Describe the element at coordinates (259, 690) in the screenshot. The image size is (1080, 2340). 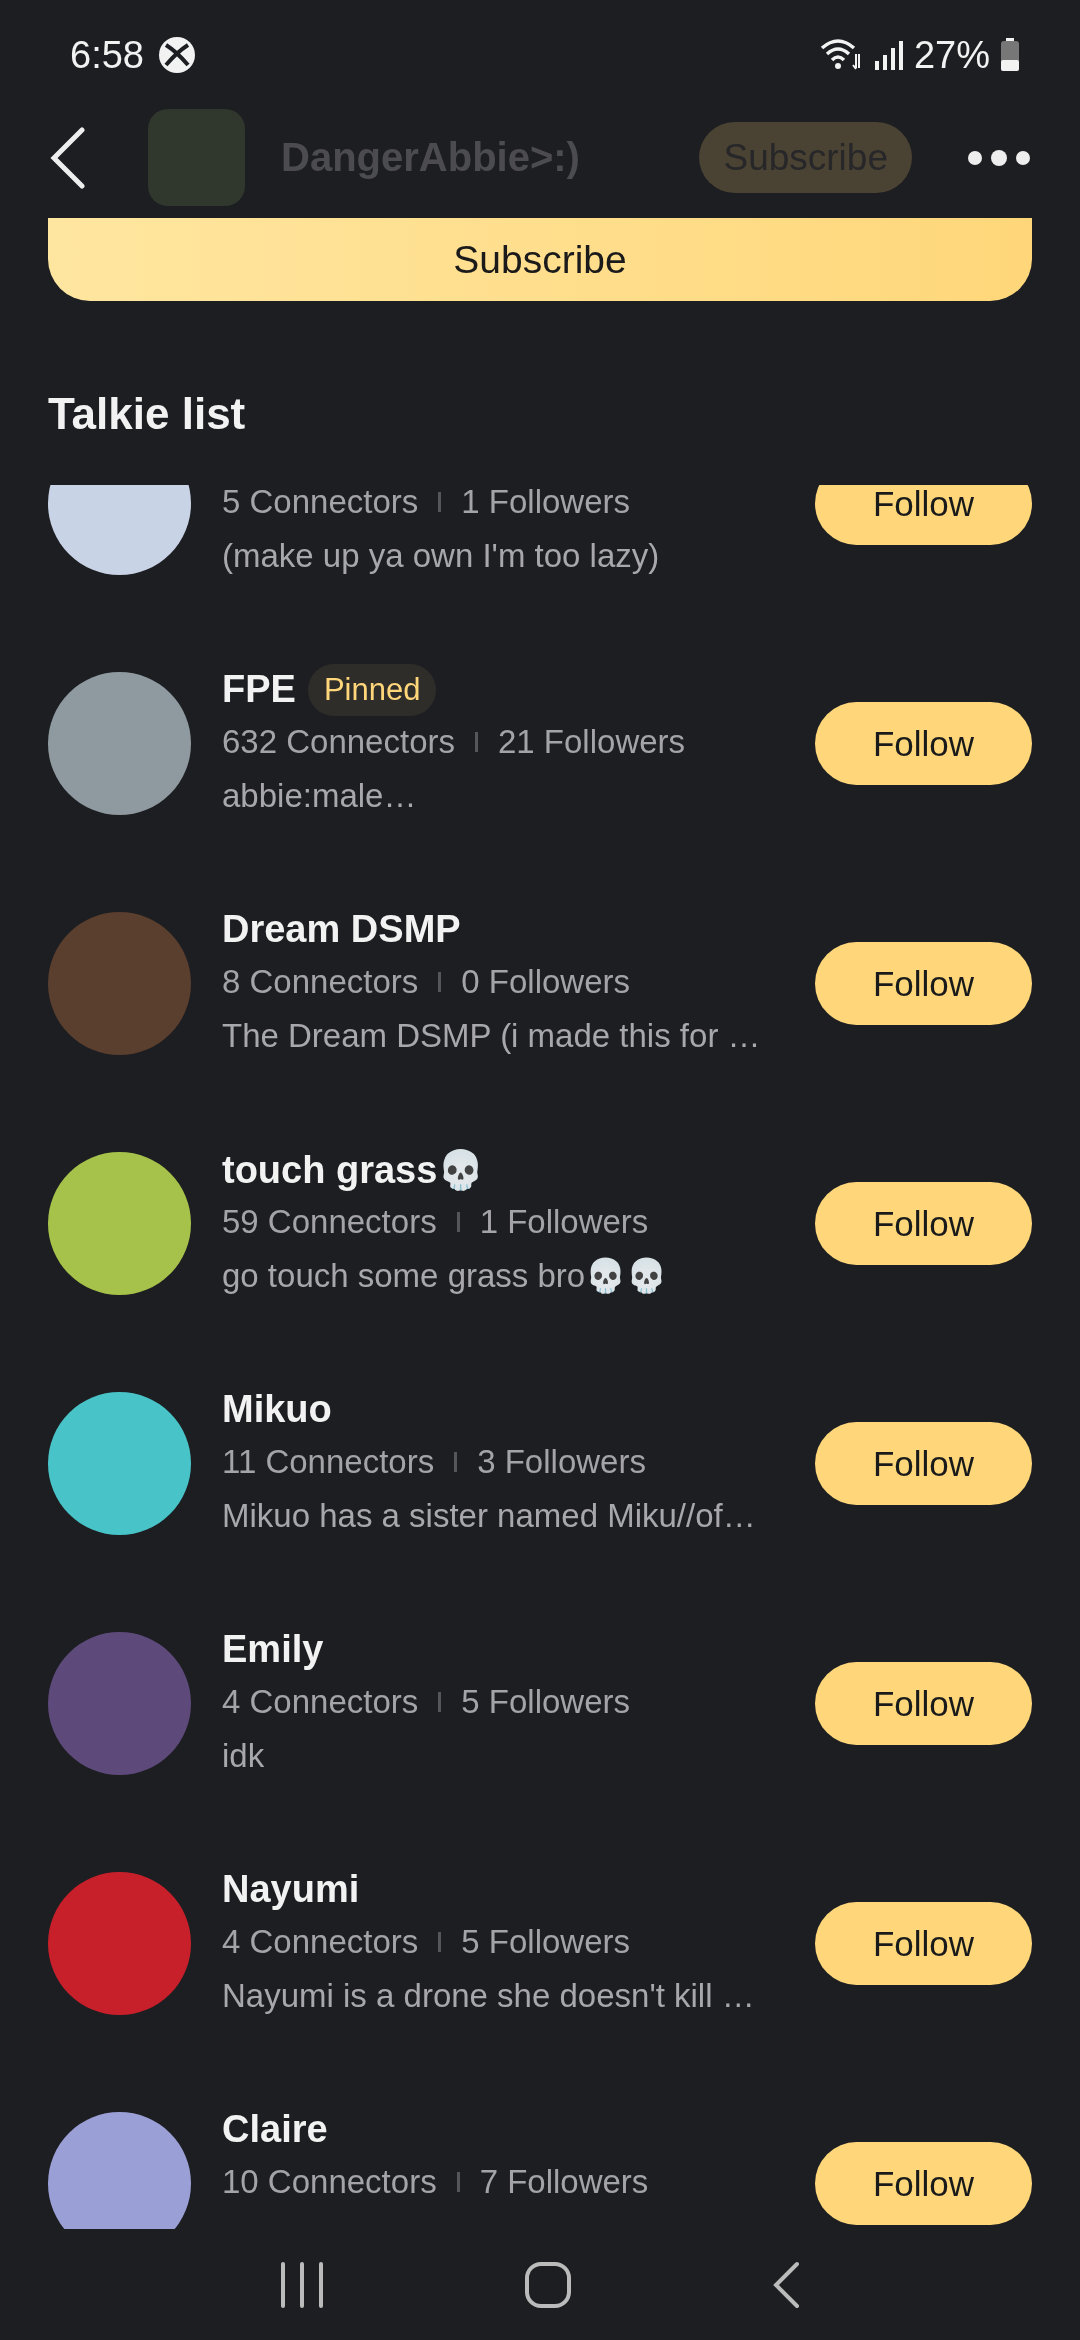
I see `talkie-name: FPE` at that location.